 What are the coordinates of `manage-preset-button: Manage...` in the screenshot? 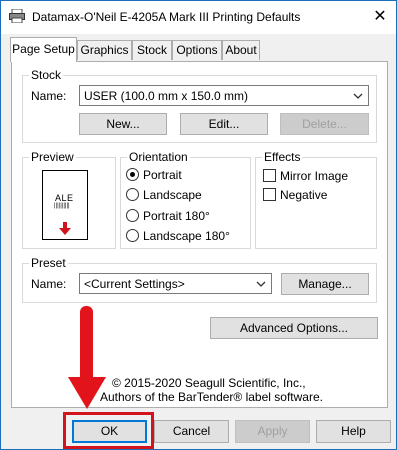 It's located at (325, 284).